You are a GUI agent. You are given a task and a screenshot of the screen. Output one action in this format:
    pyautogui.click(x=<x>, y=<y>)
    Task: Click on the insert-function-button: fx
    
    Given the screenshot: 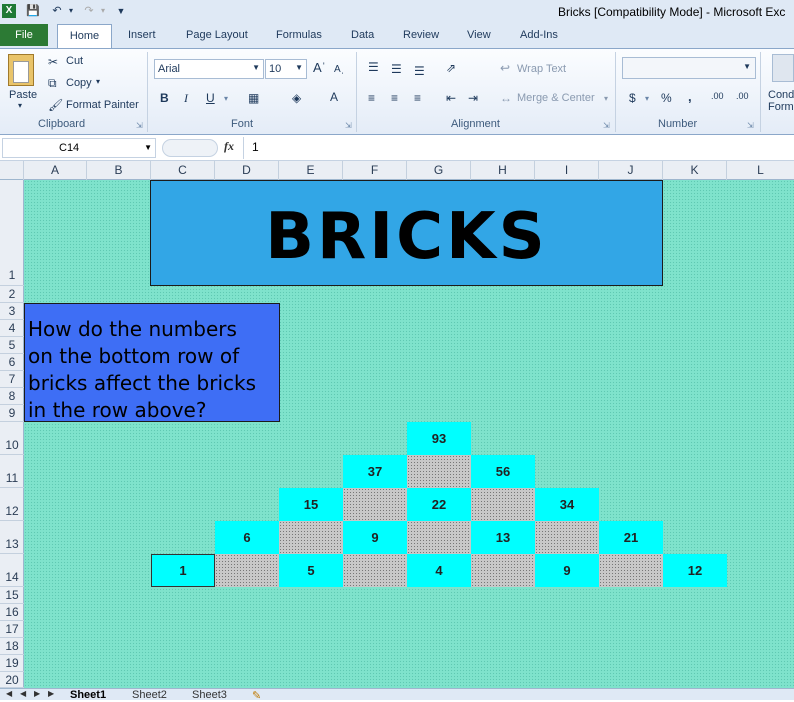 What is the action you would take?
    pyautogui.click(x=229, y=146)
    